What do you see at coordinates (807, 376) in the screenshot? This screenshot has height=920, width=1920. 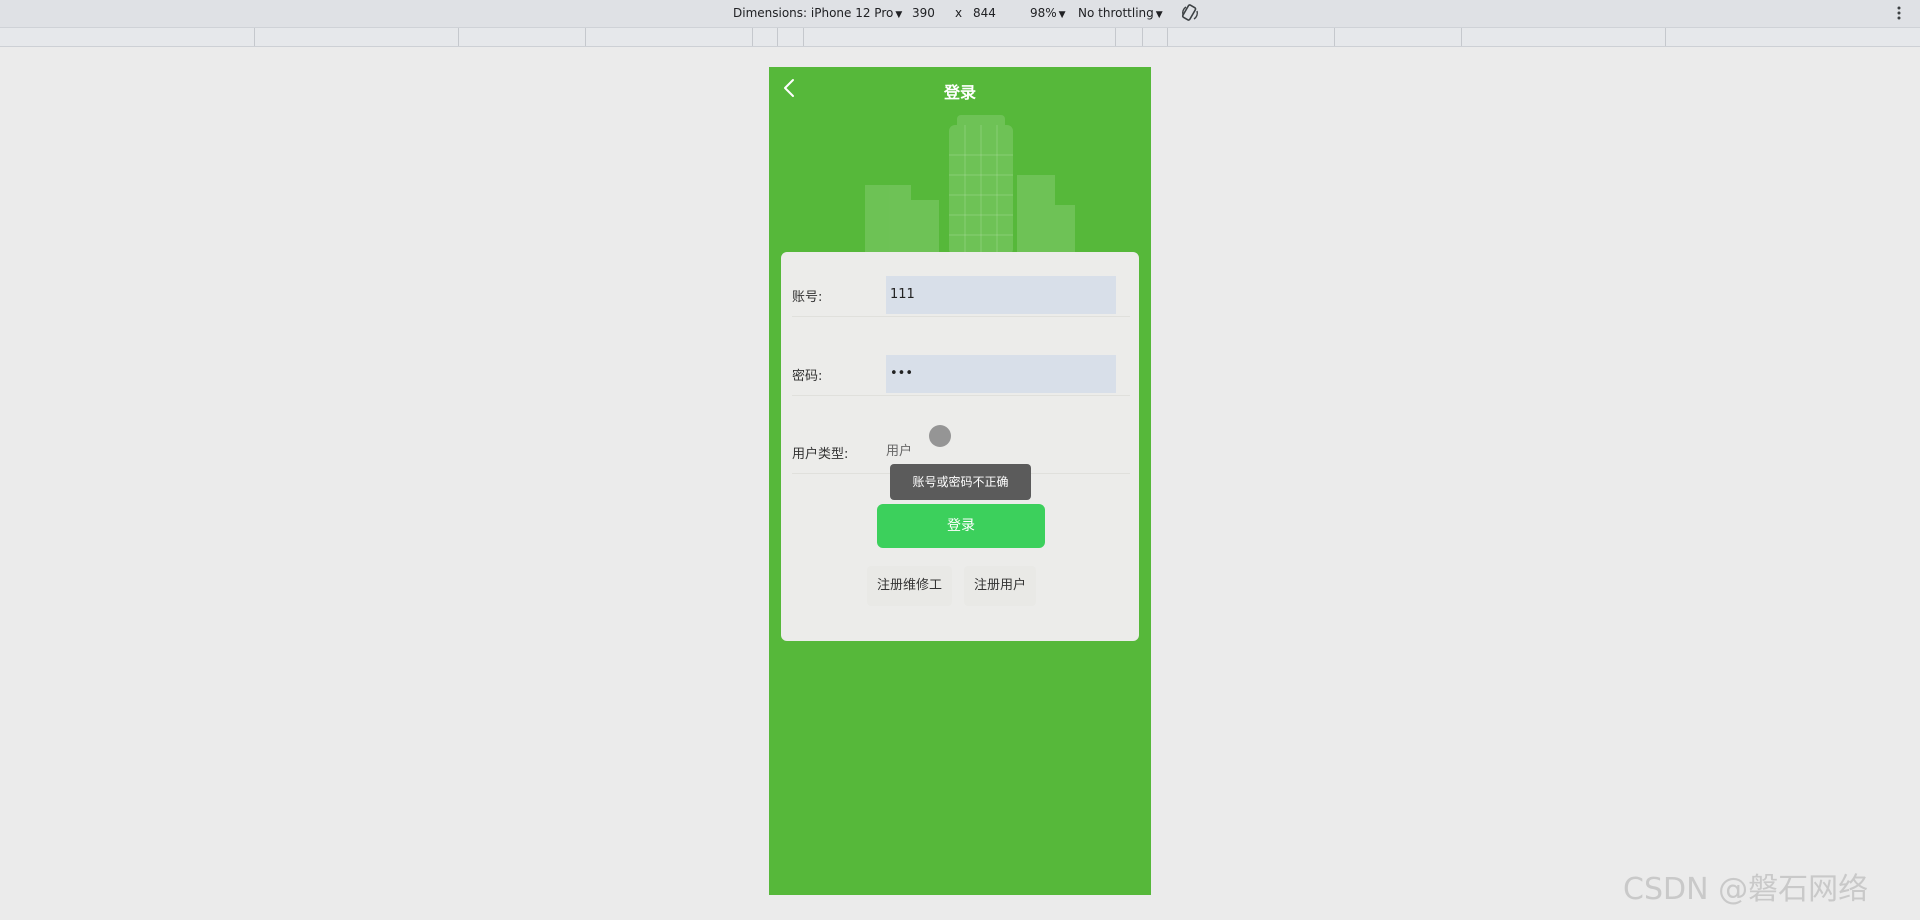 I see `password-label: 密码:` at bounding box center [807, 376].